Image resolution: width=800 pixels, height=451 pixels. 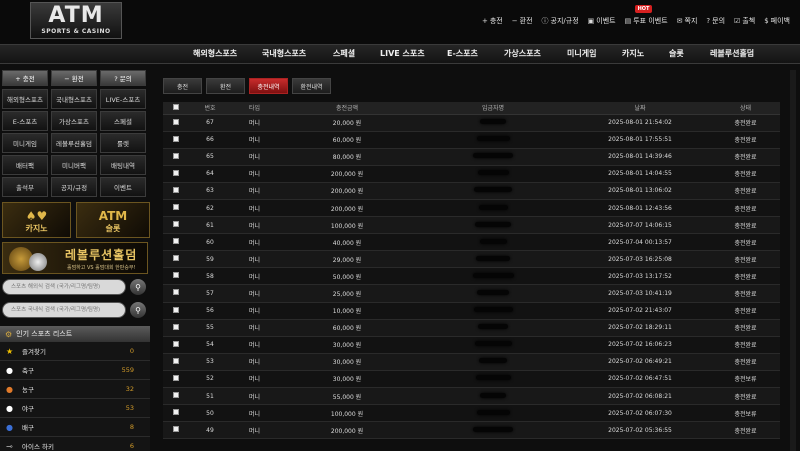 I want to click on sidebar-menu-item: 미니버팩, so click(x=74, y=165).